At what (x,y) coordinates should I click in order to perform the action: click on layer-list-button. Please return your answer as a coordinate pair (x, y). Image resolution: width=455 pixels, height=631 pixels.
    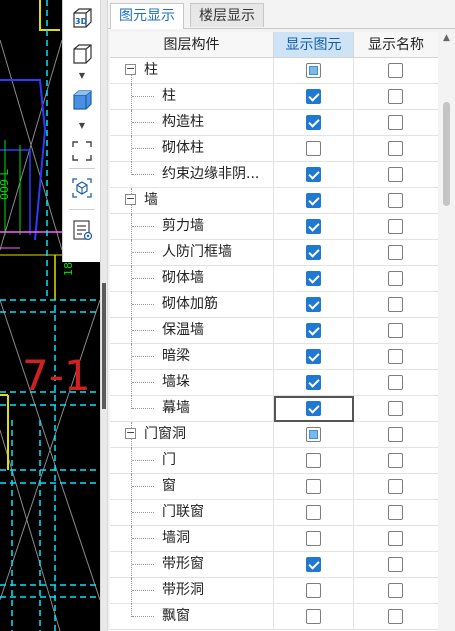
    Looking at the image, I should click on (82, 230).